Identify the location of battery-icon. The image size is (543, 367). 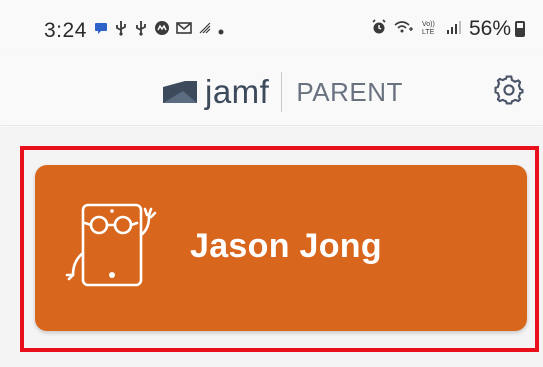
(520, 29).